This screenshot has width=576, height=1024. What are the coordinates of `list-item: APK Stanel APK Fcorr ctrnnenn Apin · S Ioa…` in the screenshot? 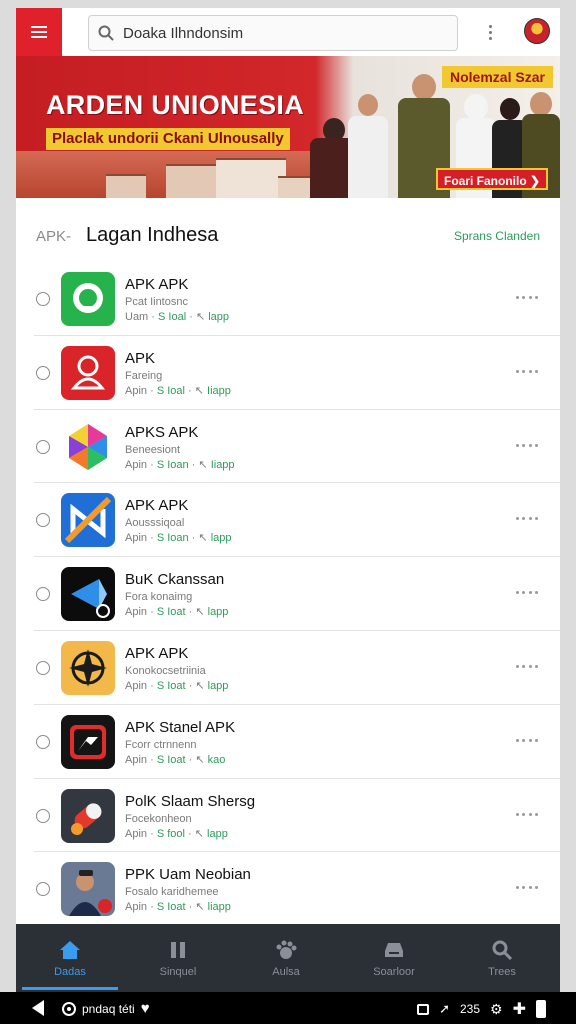 It's located at (297, 742).